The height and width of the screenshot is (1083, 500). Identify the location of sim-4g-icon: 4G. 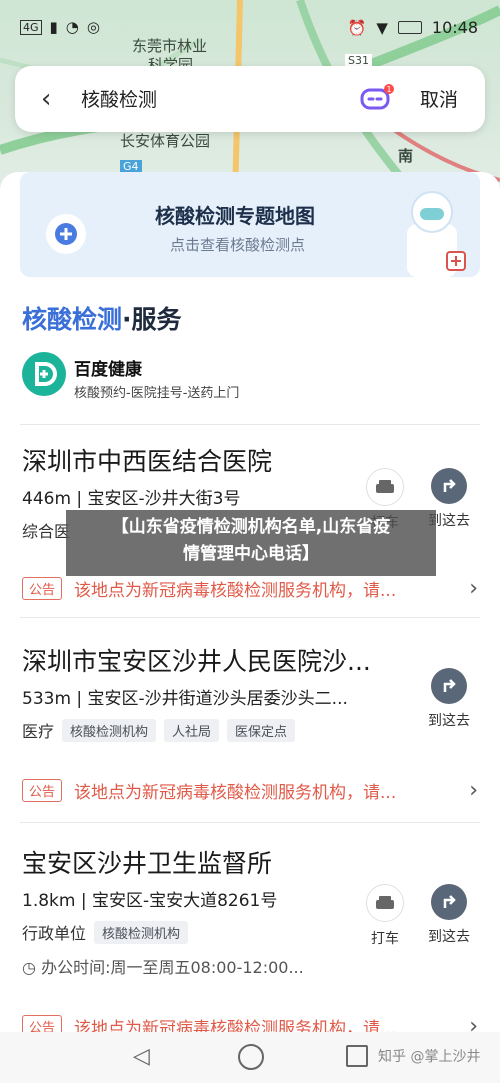
(31, 27).